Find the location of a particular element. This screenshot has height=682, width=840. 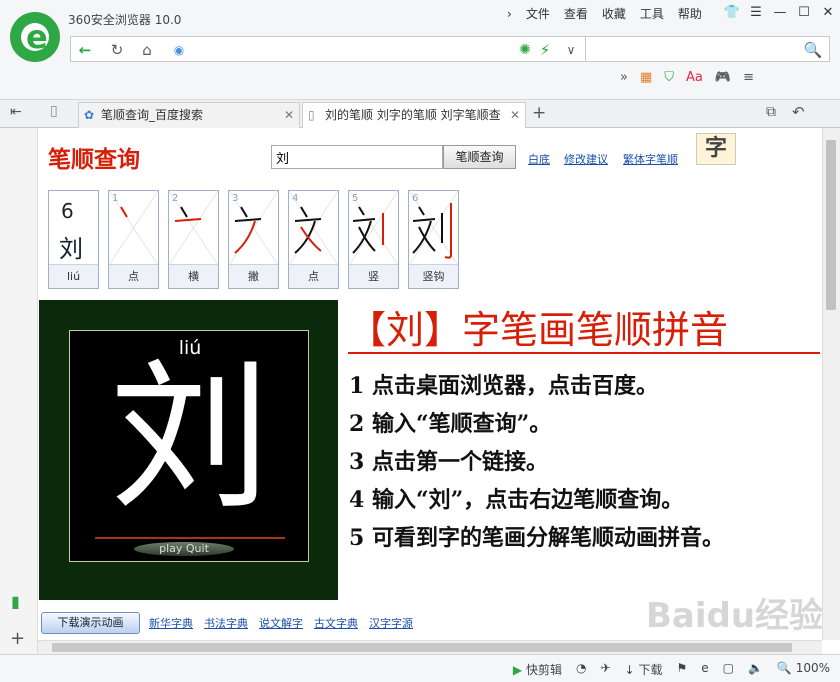

horizontal-scrollbar is located at coordinates (430, 647).